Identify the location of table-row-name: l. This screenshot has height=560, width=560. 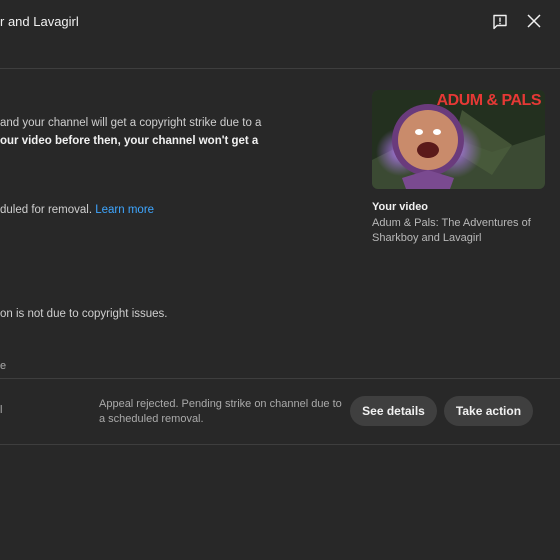
(1, 410).